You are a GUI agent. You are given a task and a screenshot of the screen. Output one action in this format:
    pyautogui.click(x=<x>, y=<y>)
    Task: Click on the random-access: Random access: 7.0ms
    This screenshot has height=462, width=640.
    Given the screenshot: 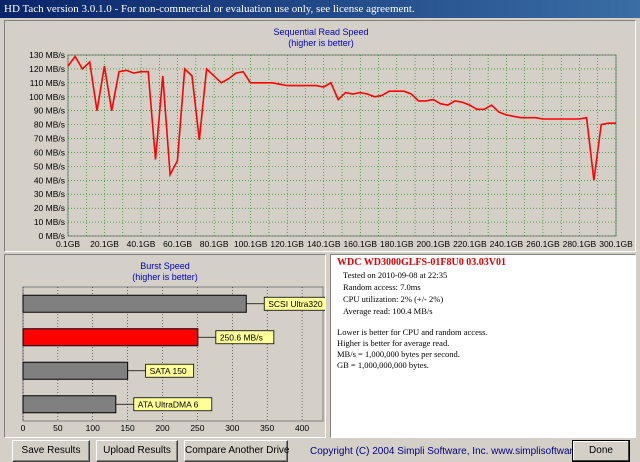 What is the action you would take?
    pyautogui.click(x=382, y=287)
    